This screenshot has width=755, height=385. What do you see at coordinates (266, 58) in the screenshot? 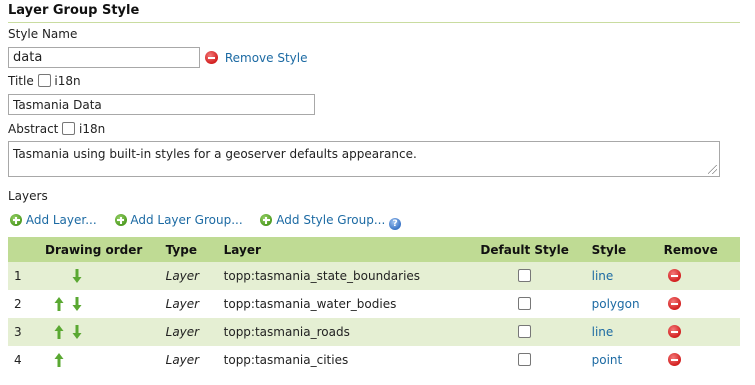
I see `remove-style-link: Remove Style` at bounding box center [266, 58].